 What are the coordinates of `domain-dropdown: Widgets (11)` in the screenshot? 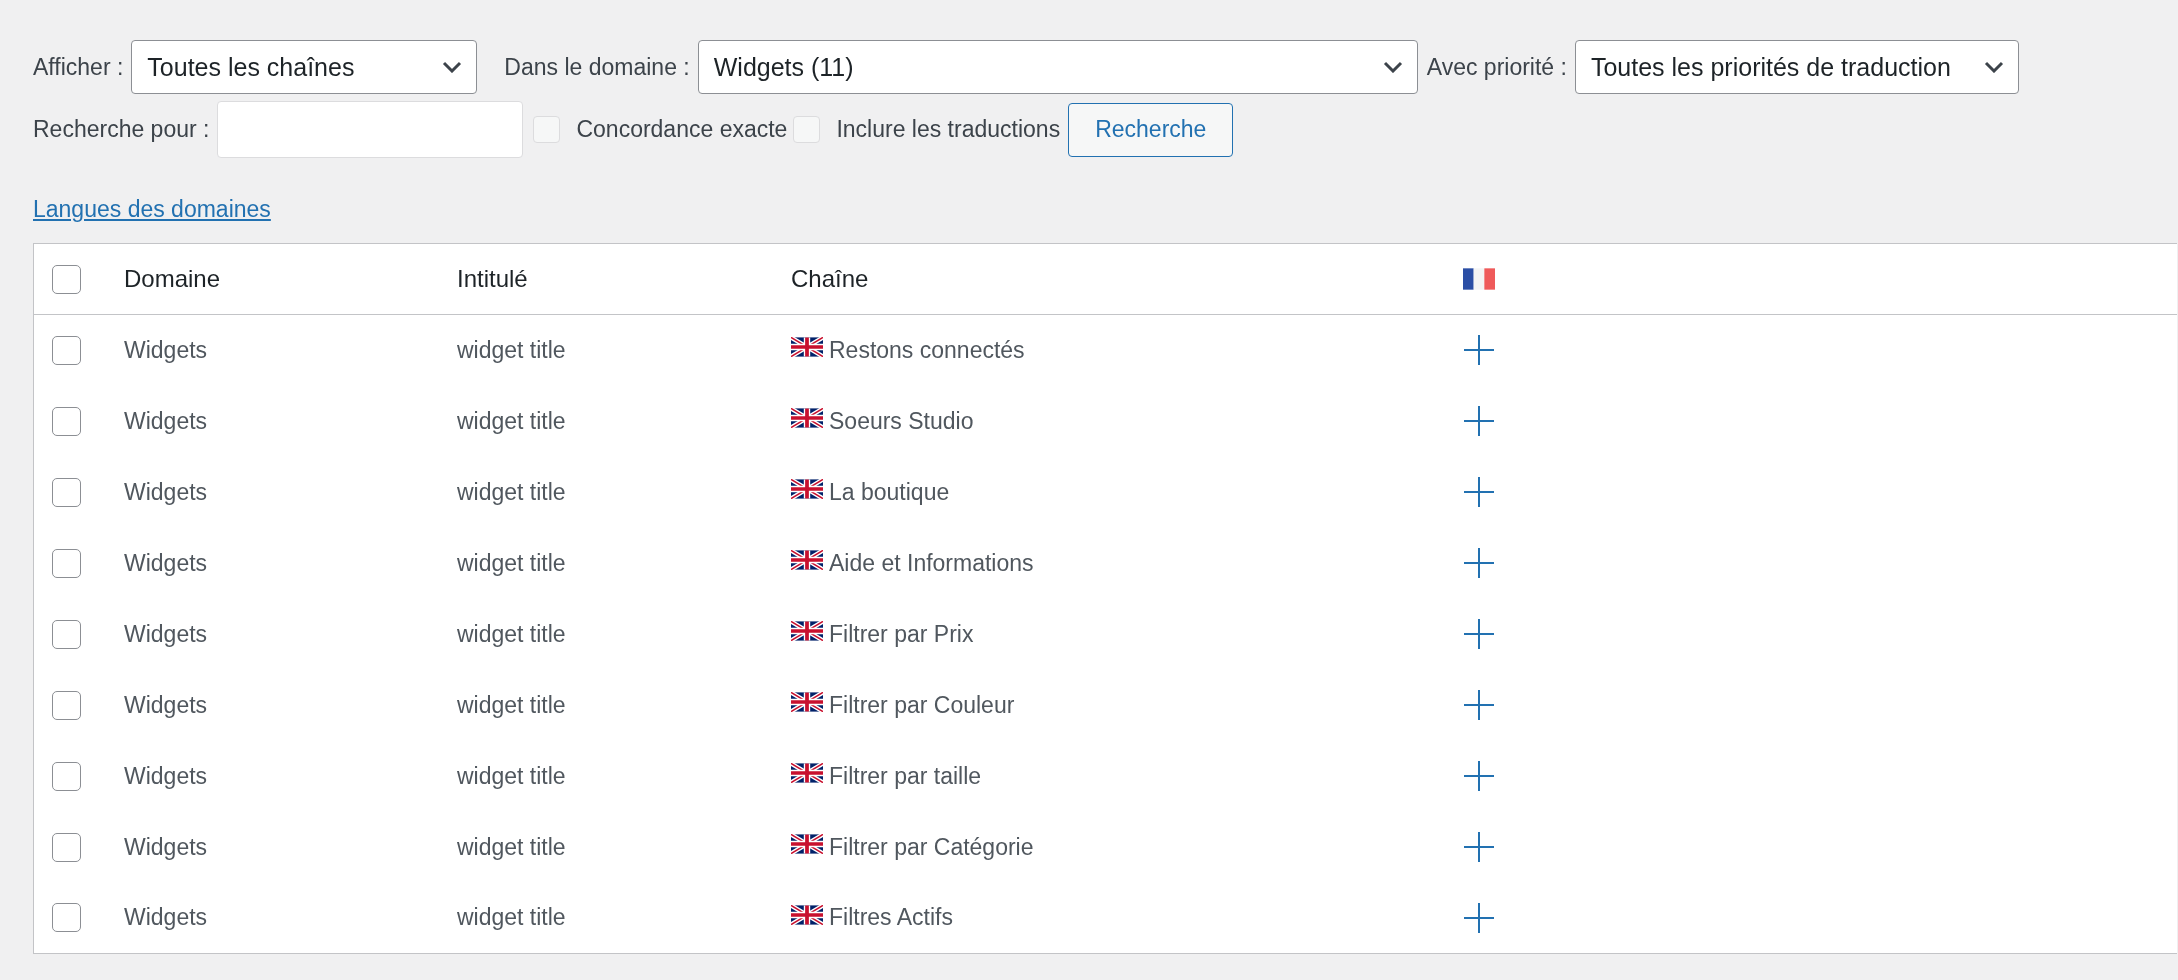 It's located at (1057, 67).